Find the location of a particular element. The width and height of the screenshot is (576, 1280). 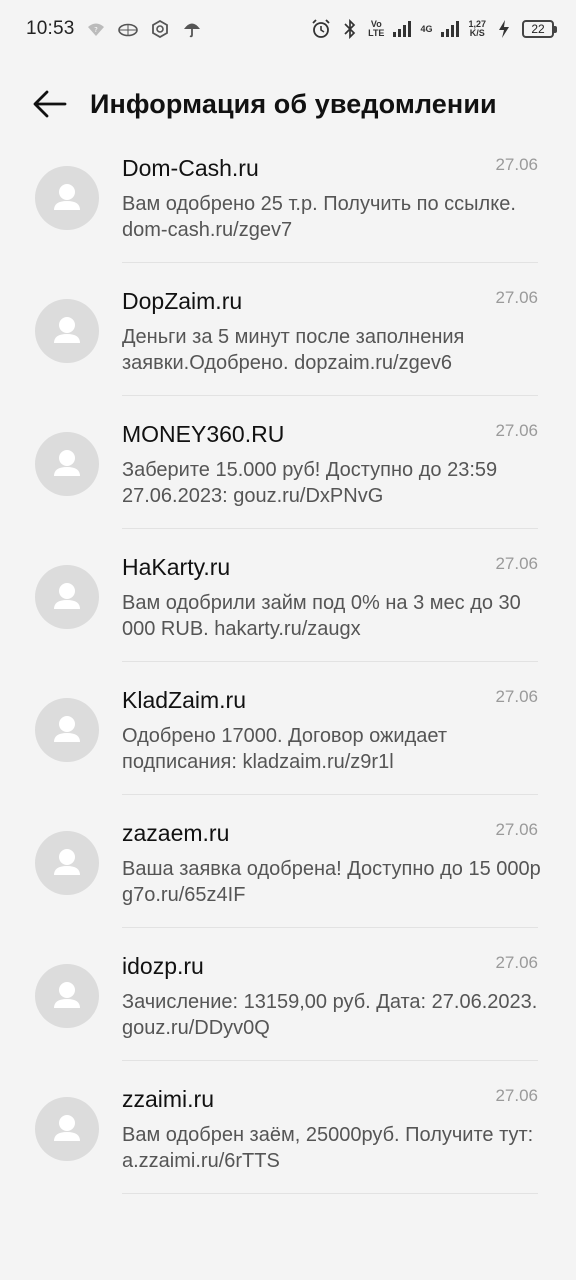

wifi-hotspot-icon: ? is located at coordinates (96, 29).